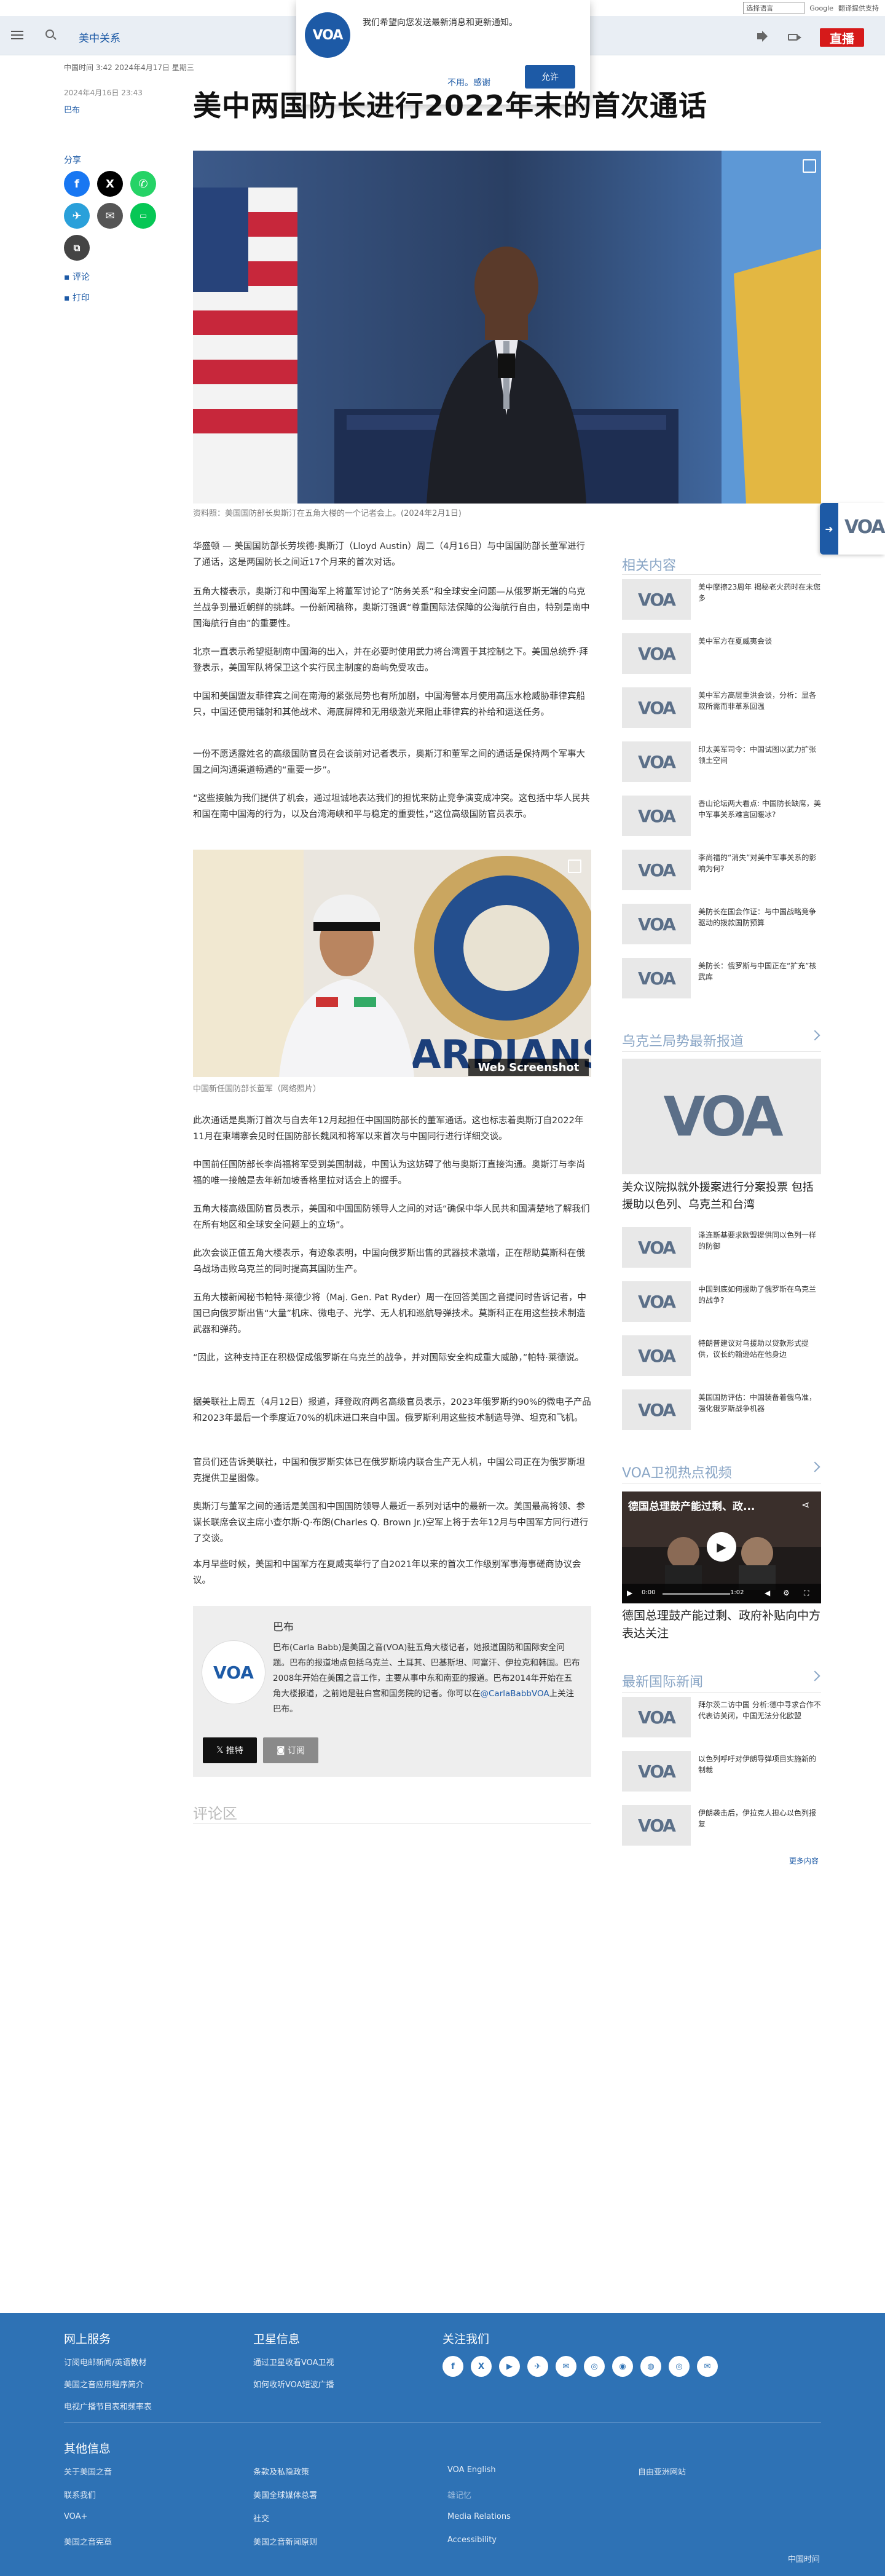 This screenshot has width=885, height=2576. Describe the element at coordinates (737, 1592) in the screenshot. I see `video-duration: 1:02` at that location.